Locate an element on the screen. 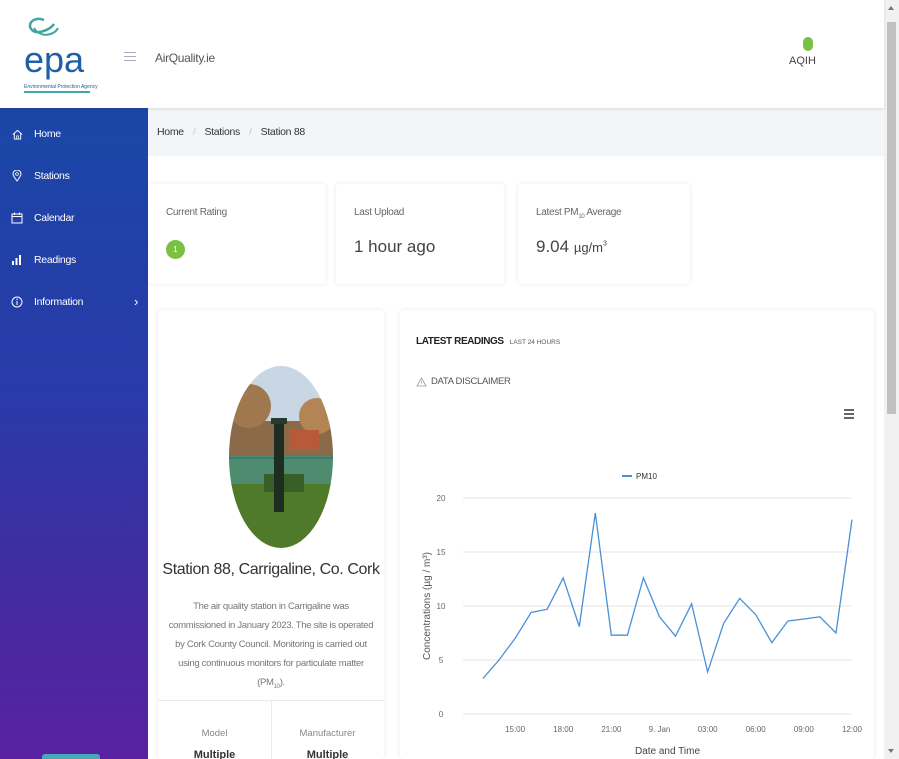 The width and height of the screenshot is (899, 759). scroll-up-icon is located at coordinates (891, 8).